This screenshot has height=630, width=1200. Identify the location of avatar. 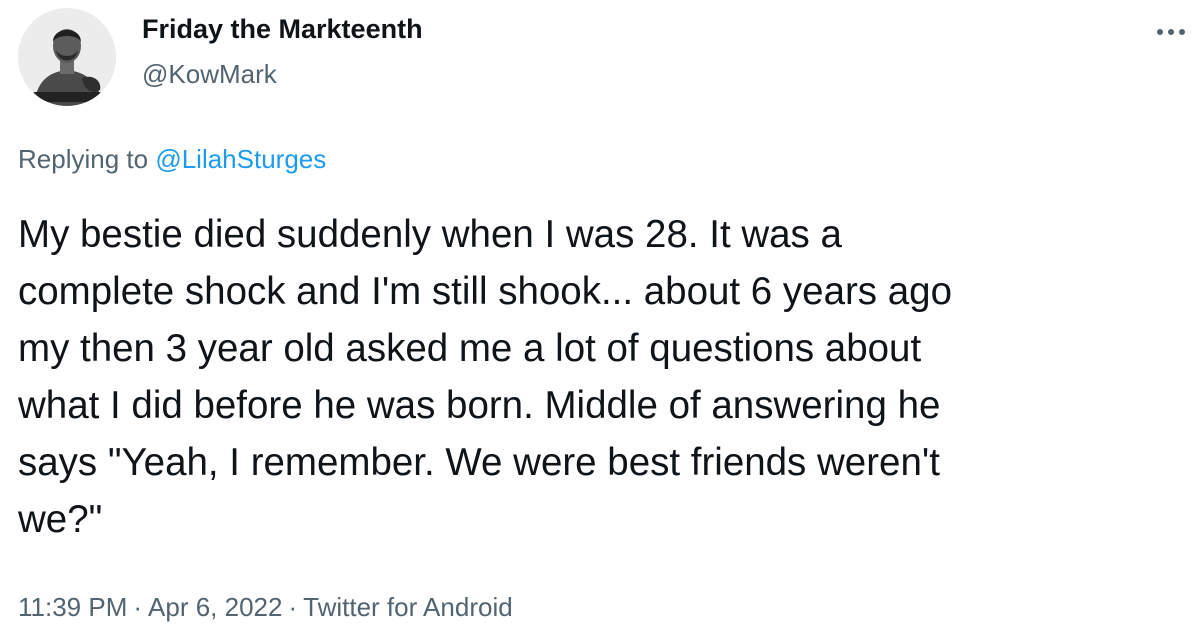
(67, 57).